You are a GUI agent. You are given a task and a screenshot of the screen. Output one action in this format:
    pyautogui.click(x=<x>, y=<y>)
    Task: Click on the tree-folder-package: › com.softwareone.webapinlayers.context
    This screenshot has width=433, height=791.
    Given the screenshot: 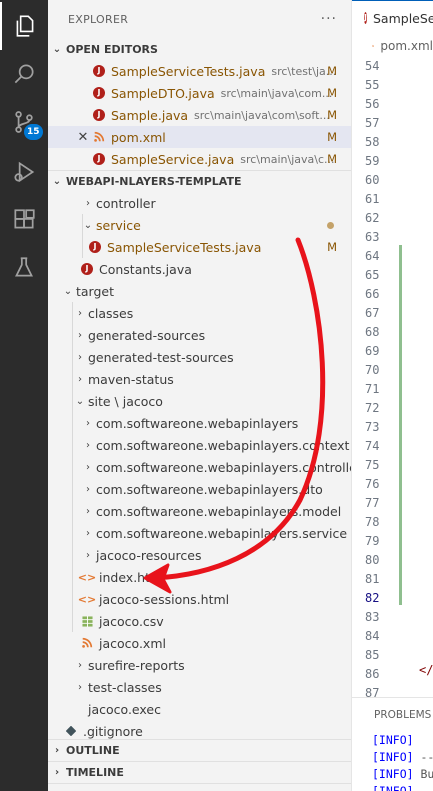 What is the action you would take?
    pyautogui.click(x=199, y=445)
    